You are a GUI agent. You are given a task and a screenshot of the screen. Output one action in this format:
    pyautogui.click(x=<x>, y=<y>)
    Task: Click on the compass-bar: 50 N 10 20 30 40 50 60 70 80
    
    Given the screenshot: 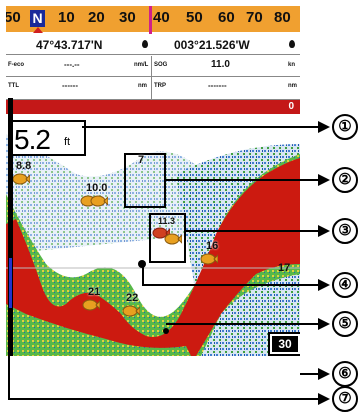 What is the action you would take?
    pyautogui.click(x=153, y=19)
    